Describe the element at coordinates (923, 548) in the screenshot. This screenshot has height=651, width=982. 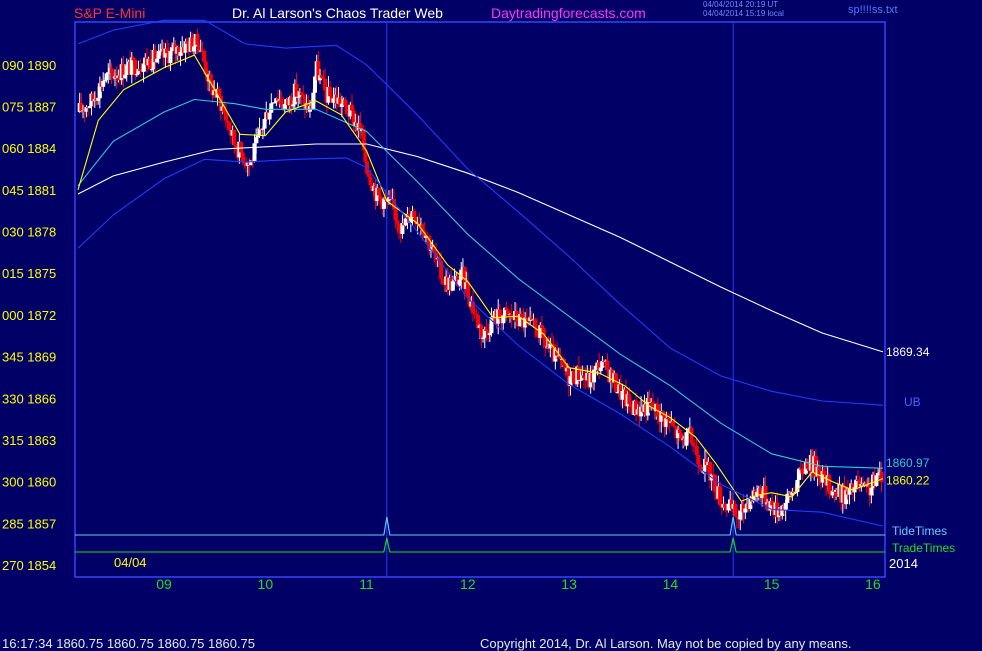
I see `trade-times-label: TradeTimes` at that location.